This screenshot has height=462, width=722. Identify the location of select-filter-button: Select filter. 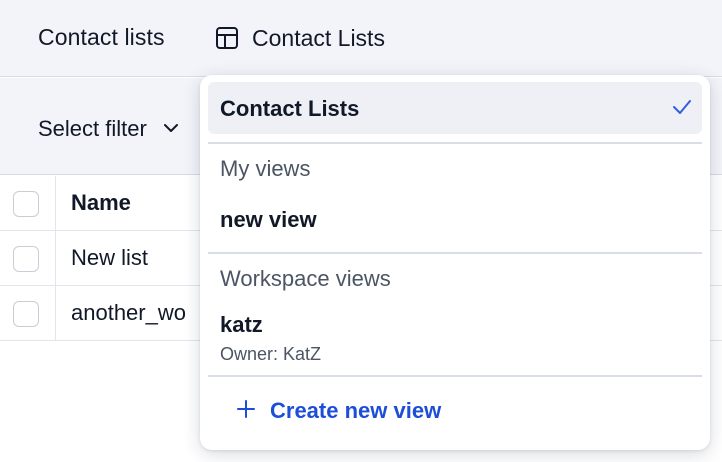
(108, 129).